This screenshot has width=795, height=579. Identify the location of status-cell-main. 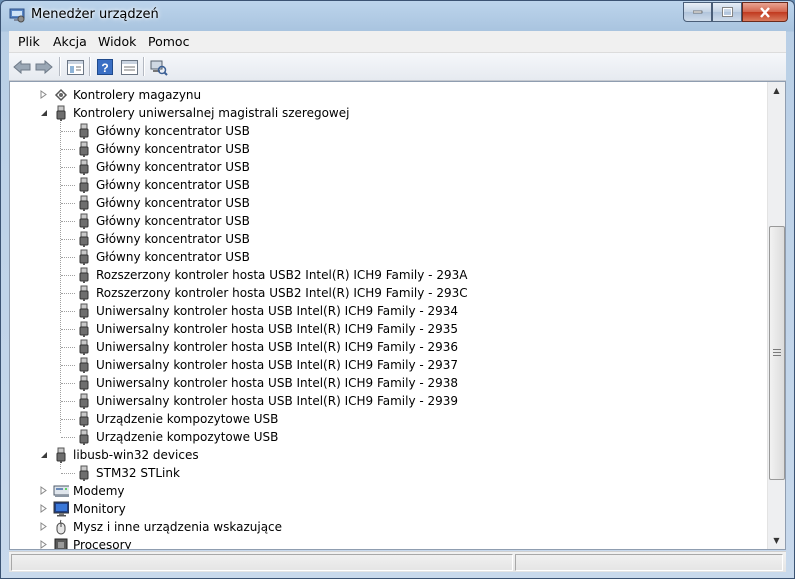
(262, 562).